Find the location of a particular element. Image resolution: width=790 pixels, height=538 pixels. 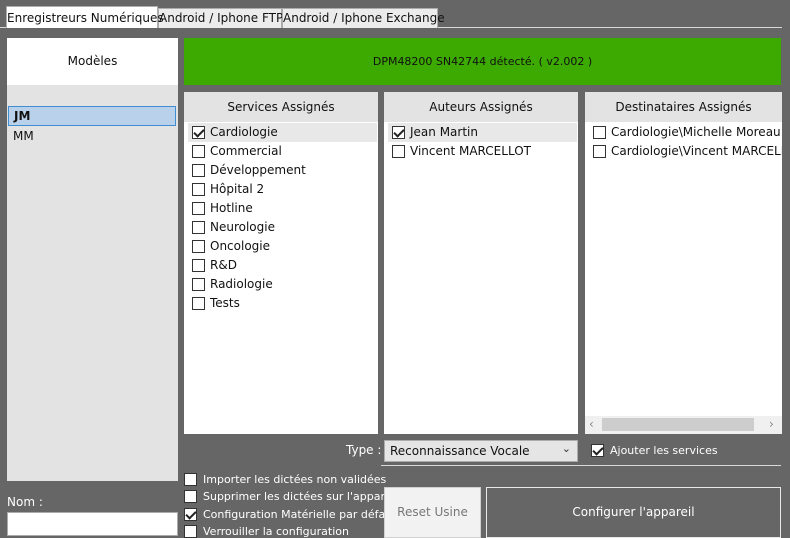

scrollbar-thumb is located at coordinates (678, 424).